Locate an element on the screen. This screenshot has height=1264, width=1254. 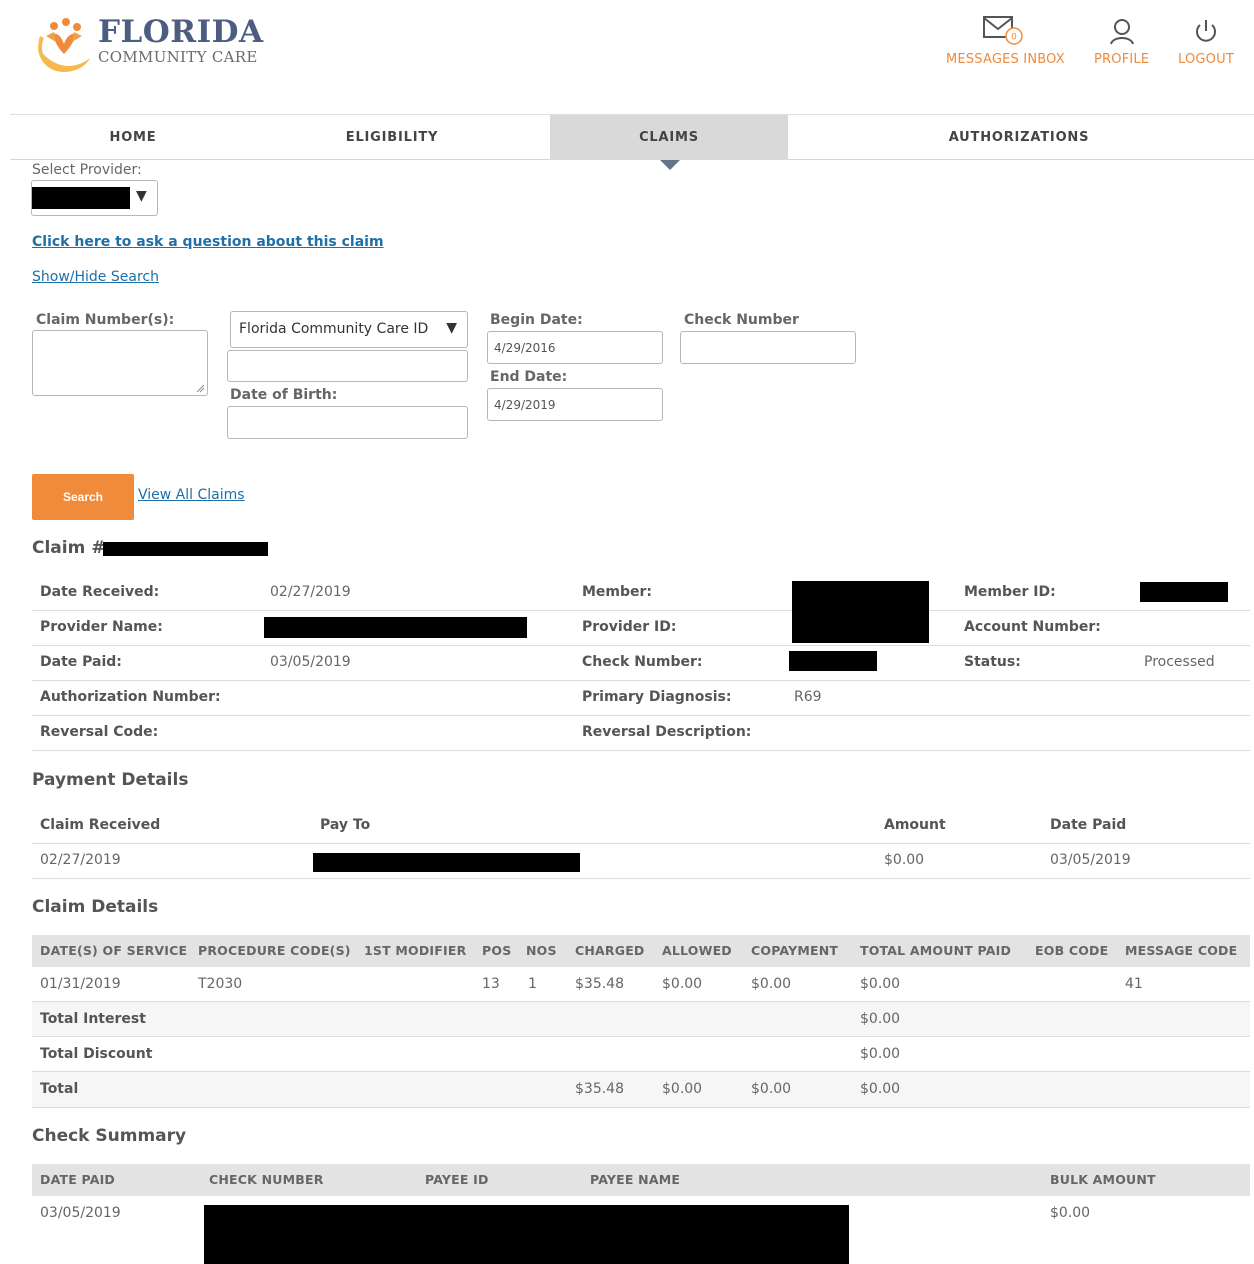
message-code-value: 41 is located at coordinates (1134, 984).